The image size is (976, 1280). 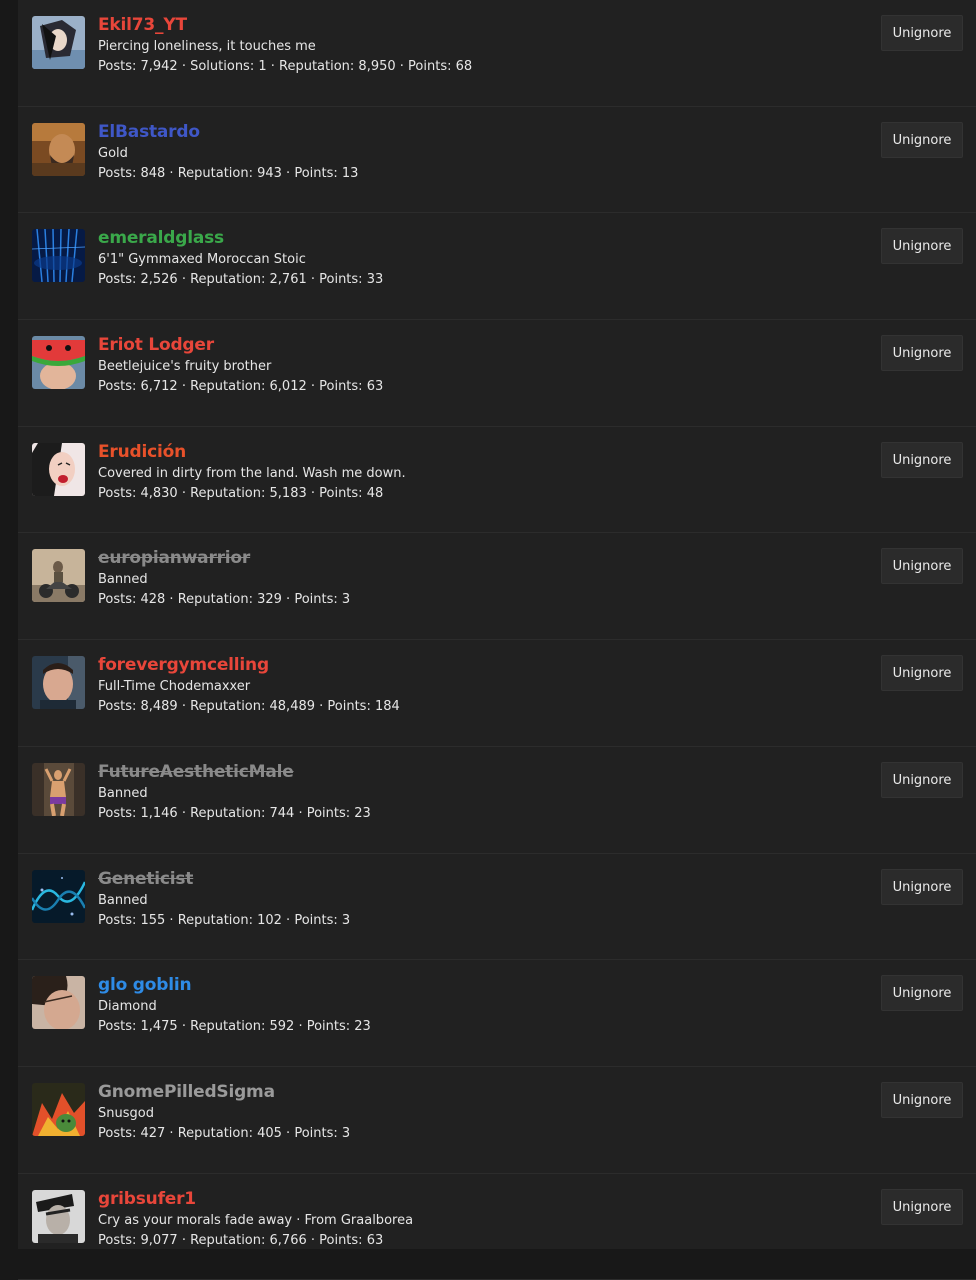 What do you see at coordinates (224, 920) in the screenshot?
I see `user-stats: Posts: 155 · Reputation: 102 · Points: 3` at bounding box center [224, 920].